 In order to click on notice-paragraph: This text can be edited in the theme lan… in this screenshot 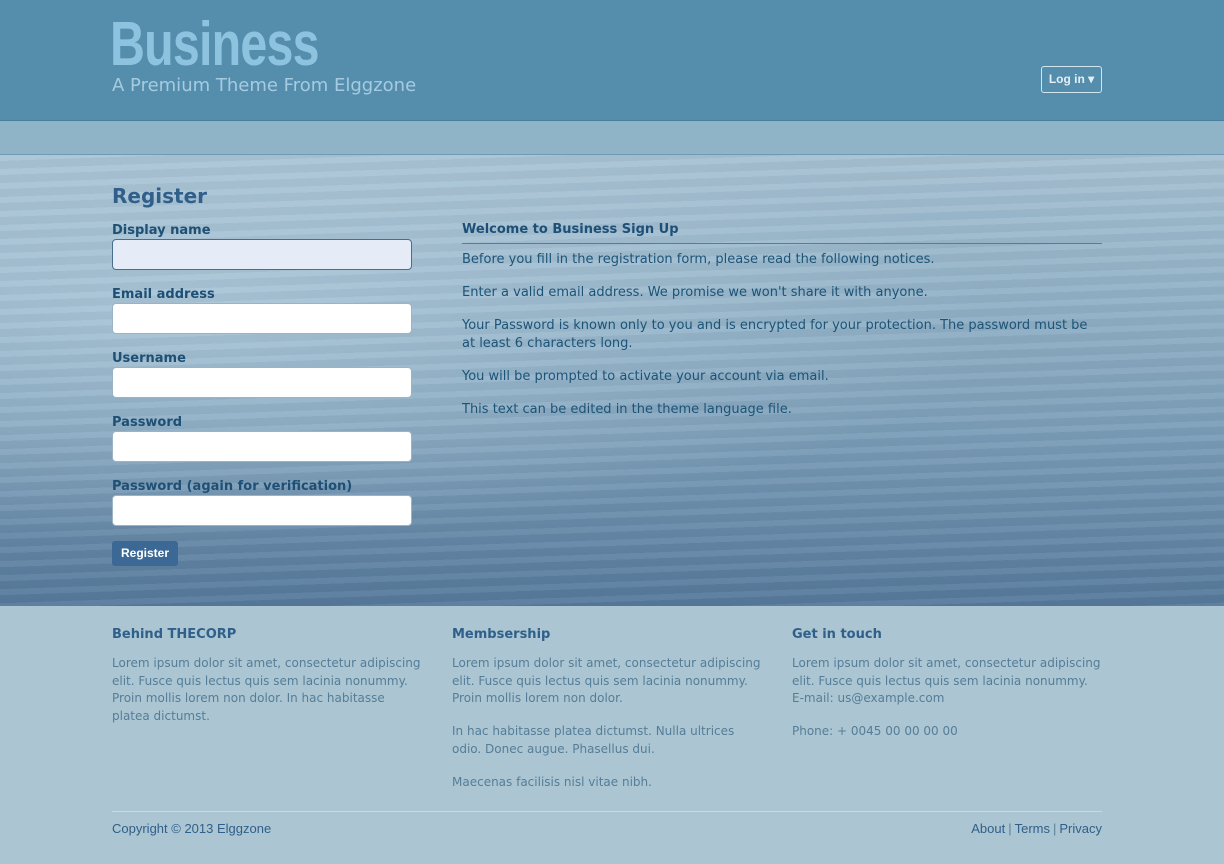, I will do `click(627, 409)`.